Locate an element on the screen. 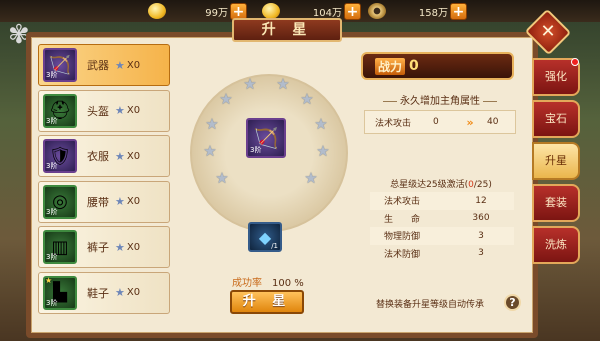 The height and width of the screenshot is (341, 600). coin-icon is located at coordinates (377, 11).